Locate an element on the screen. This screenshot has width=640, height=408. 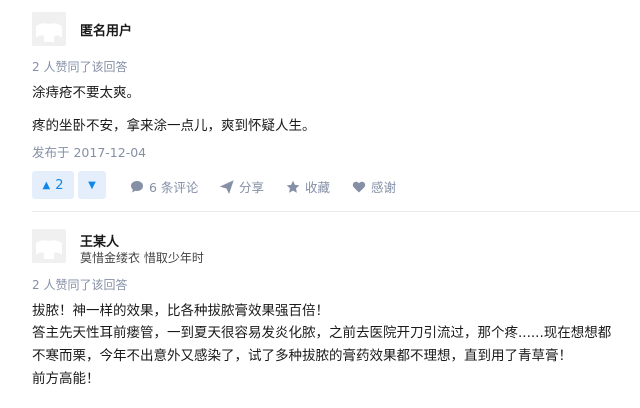
thanks-button: 感谢 is located at coordinates (374, 186).